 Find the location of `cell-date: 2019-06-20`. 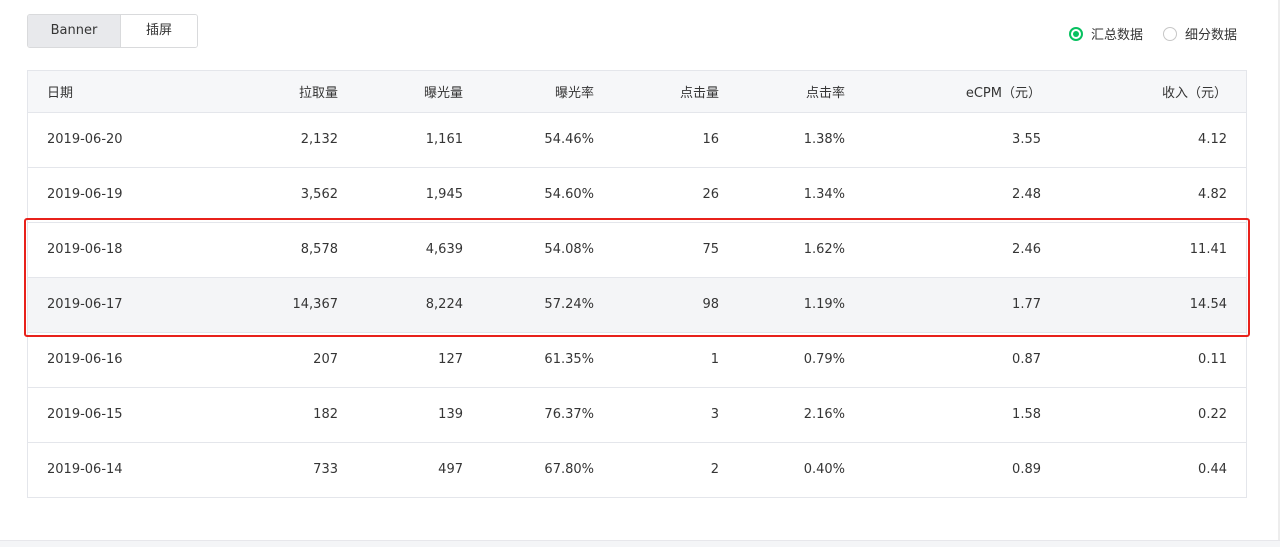

cell-date: 2019-06-20 is located at coordinates (123, 140).